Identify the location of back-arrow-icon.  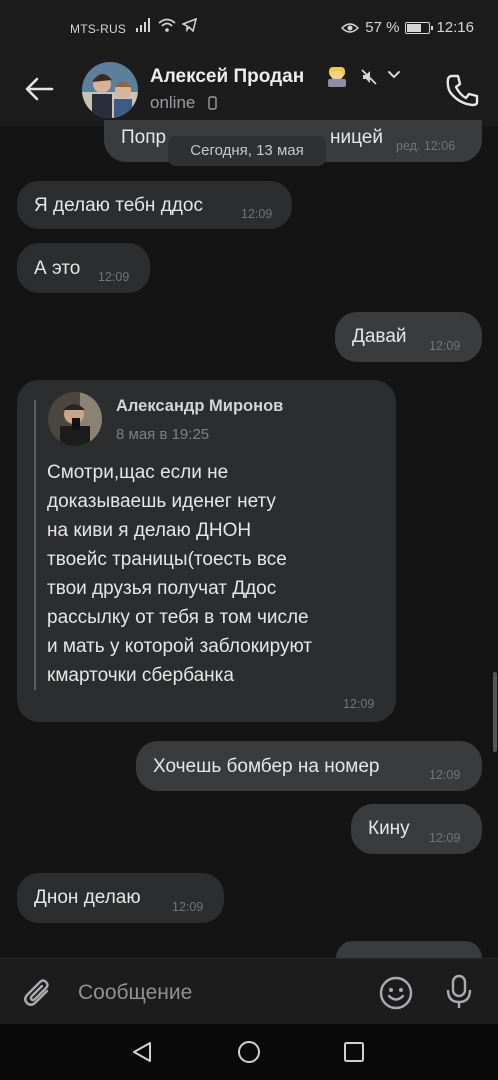
(39, 89).